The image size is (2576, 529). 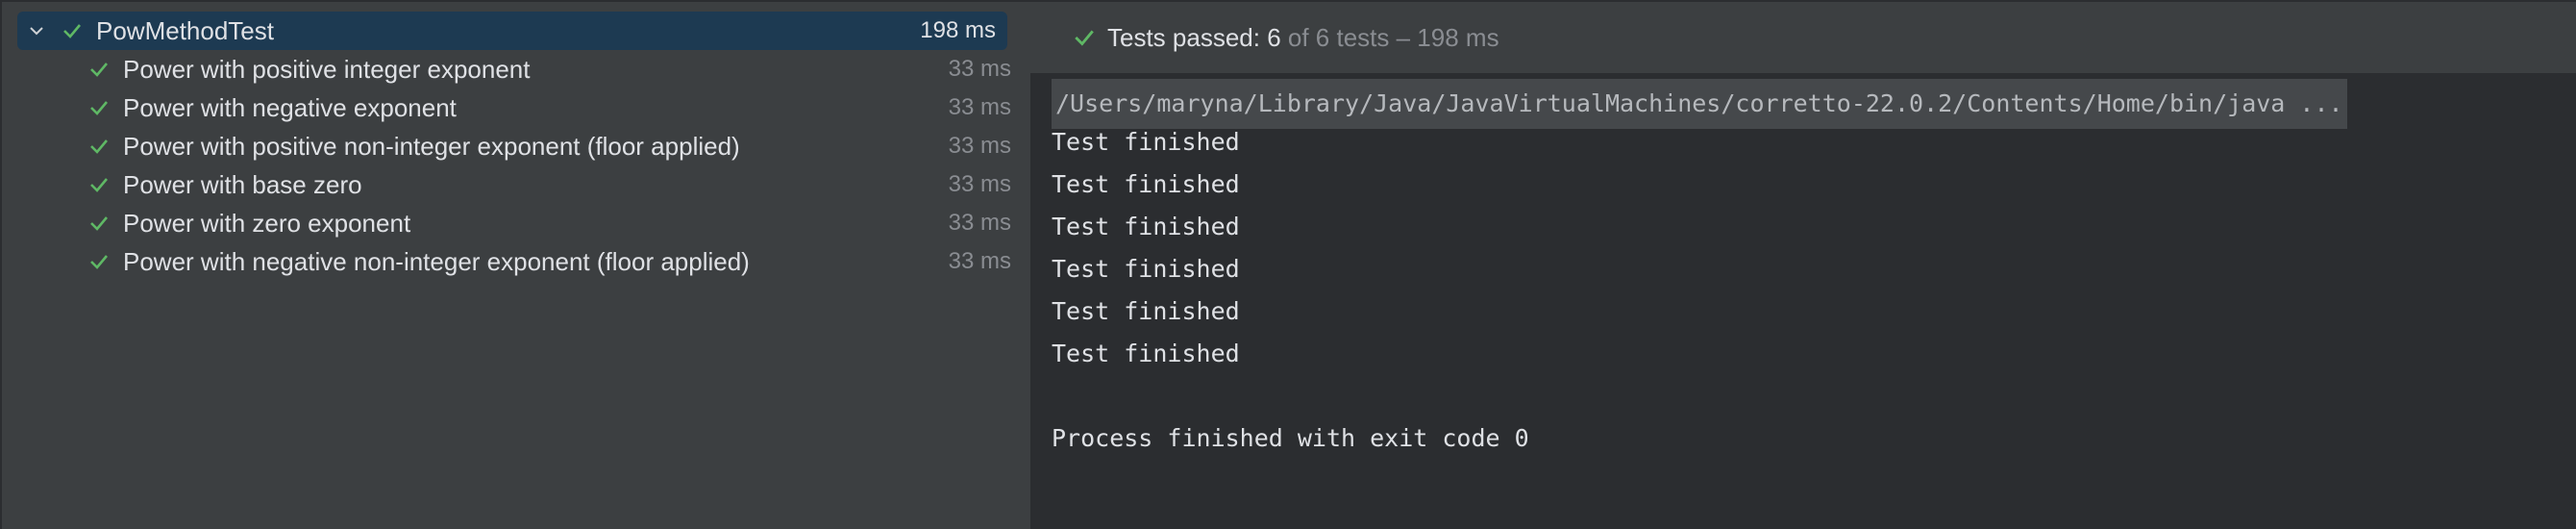 What do you see at coordinates (523, 184) in the screenshot?
I see `tree-node-test: Power with base zero 33 ms` at bounding box center [523, 184].